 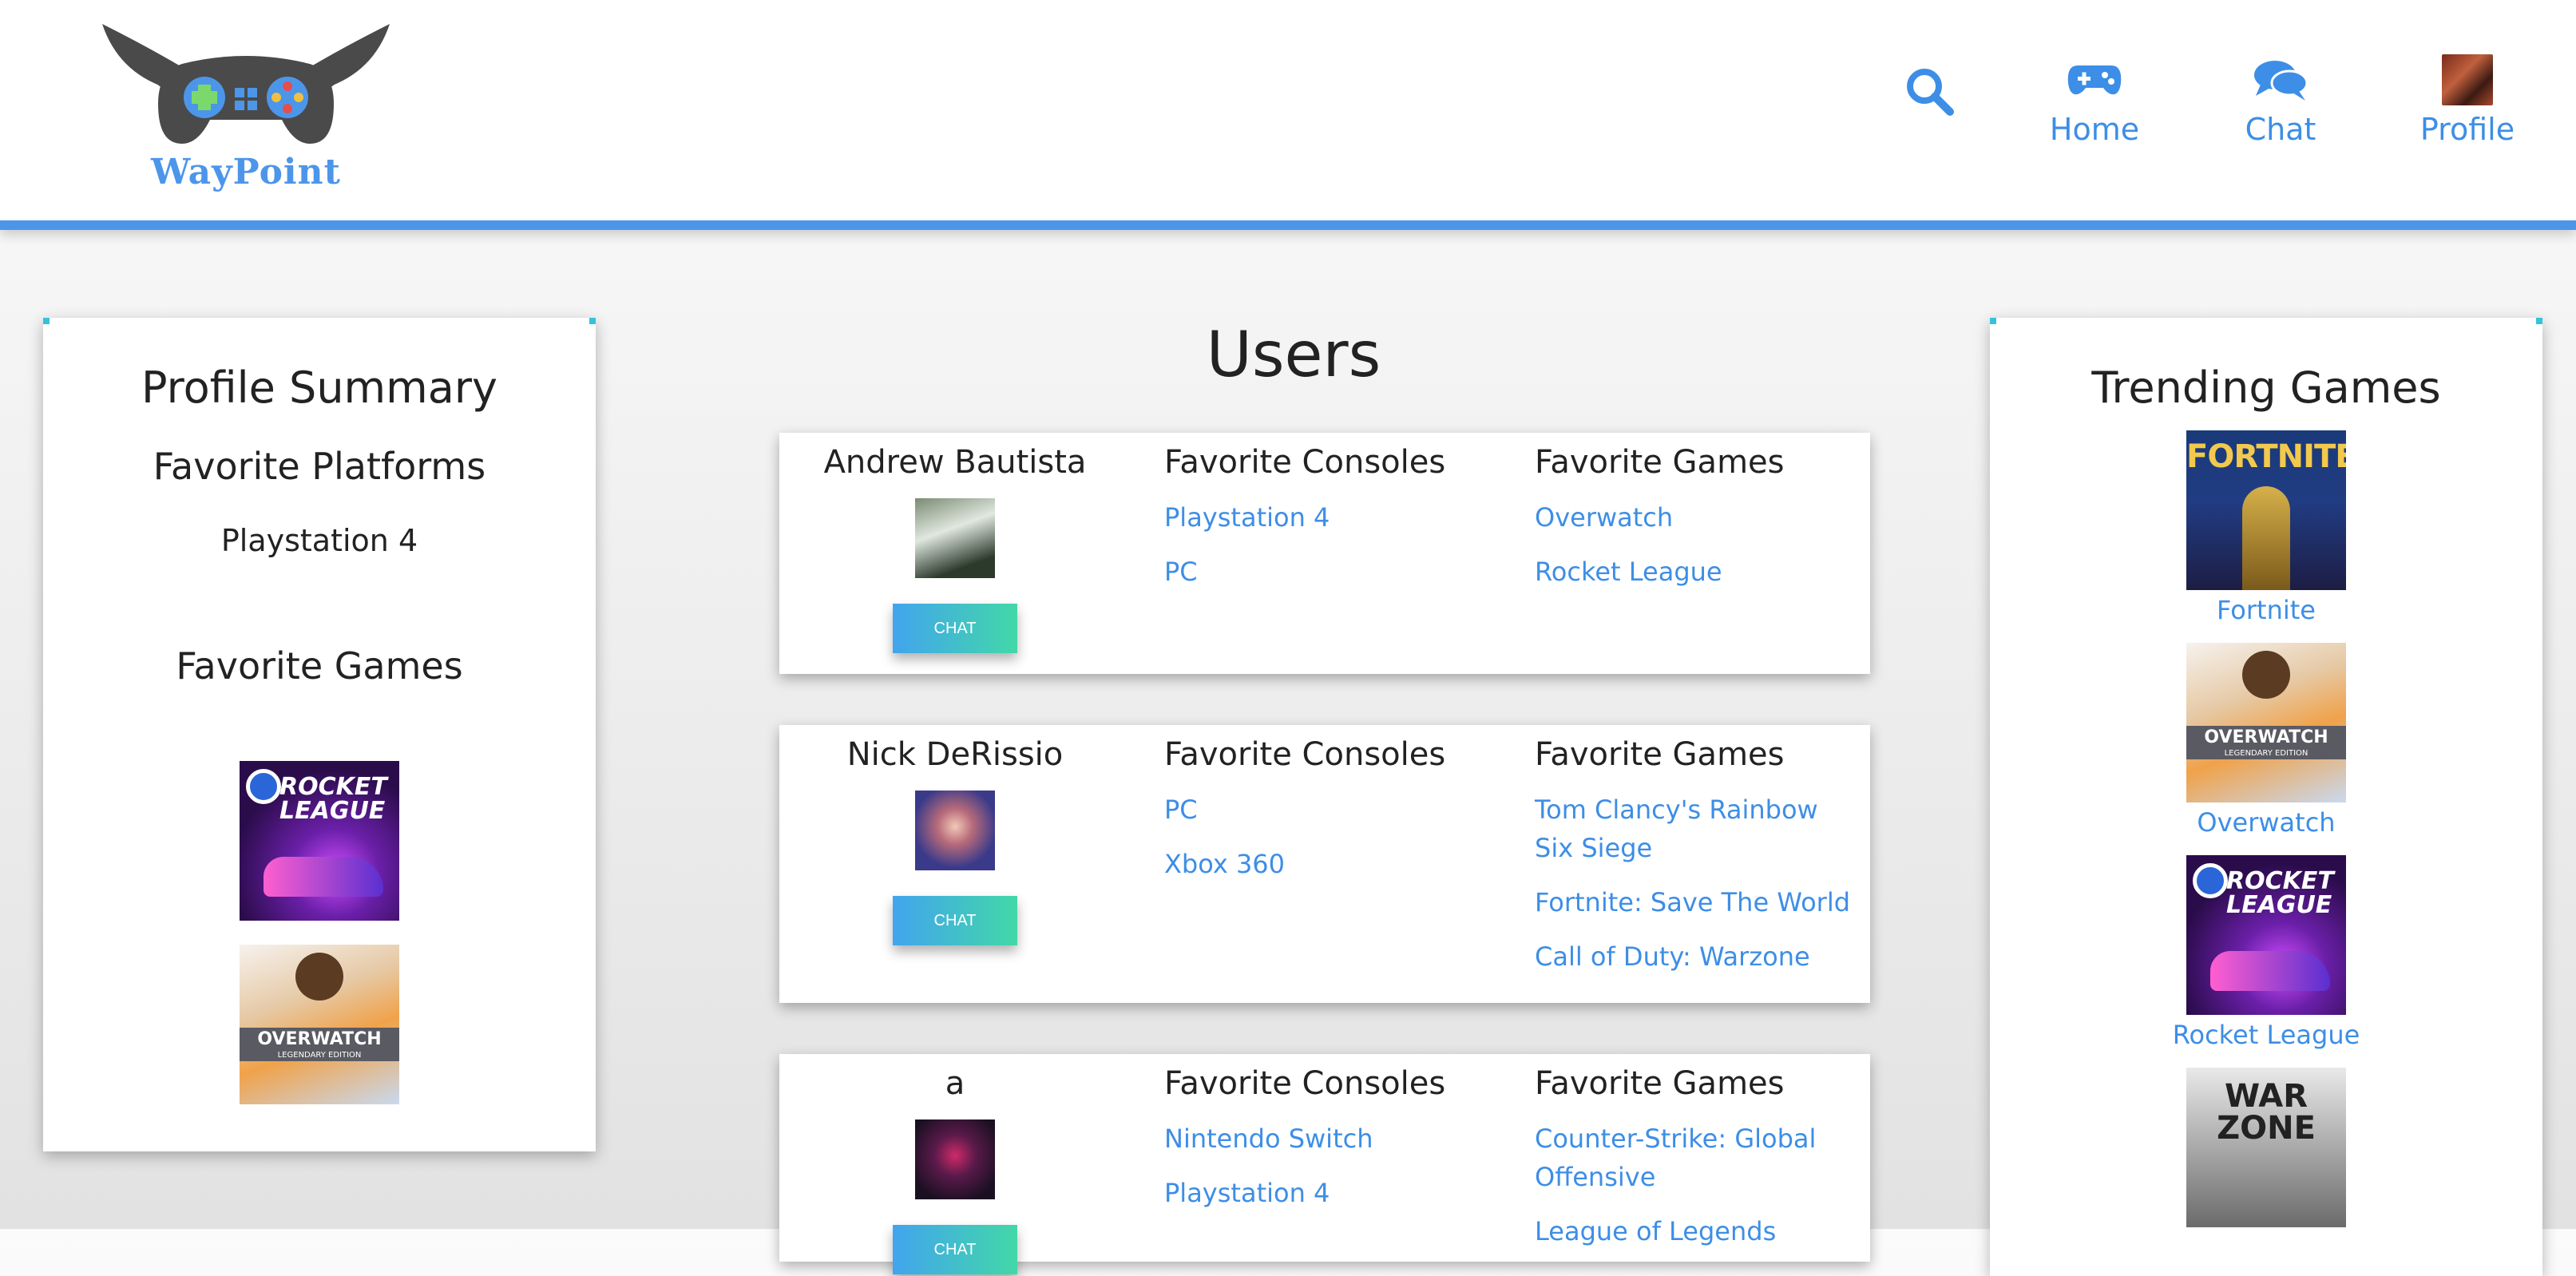 What do you see at coordinates (319, 932) in the screenshot?
I see `favorite-games-list: ROCKET LEAGUE OVERWATCH LEGENDARY EDITION` at bounding box center [319, 932].